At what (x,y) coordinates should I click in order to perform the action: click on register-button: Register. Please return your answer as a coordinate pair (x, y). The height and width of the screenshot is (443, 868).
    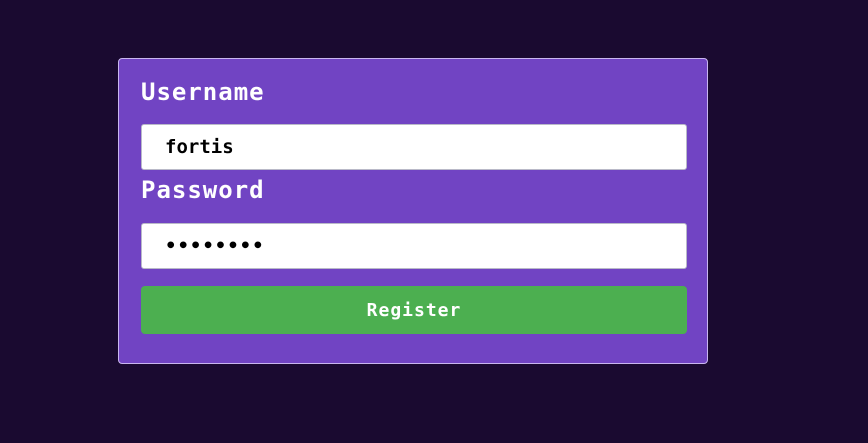
    Looking at the image, I should click on (414, 310).